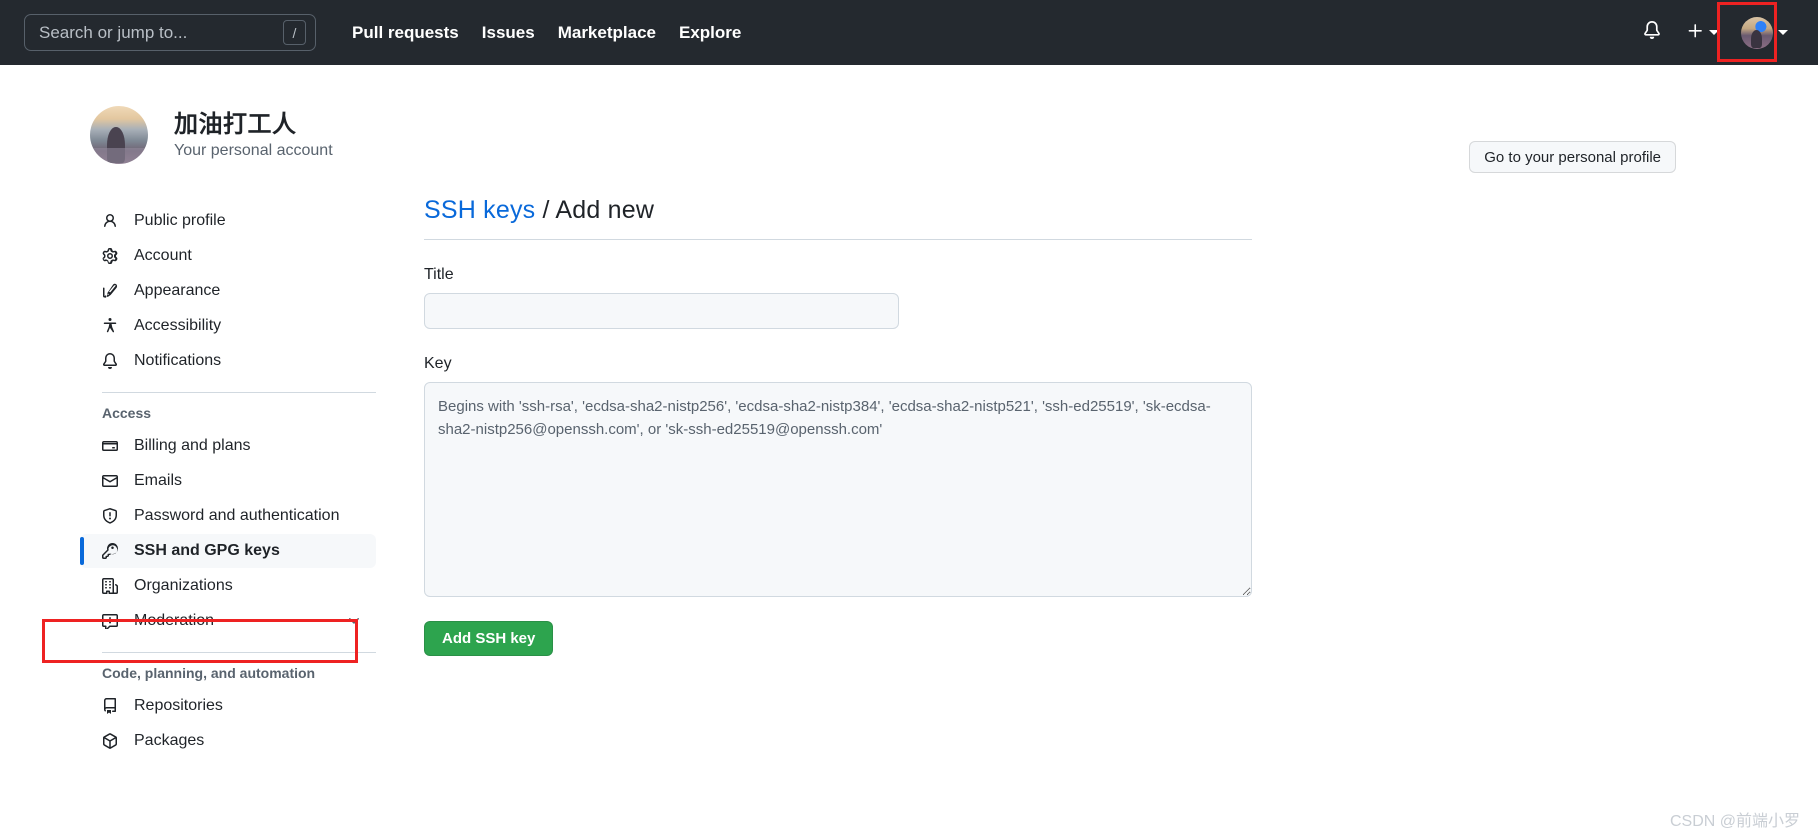 This screenshot has height=839, width=1818. I want to click on sidebar-item-account: Account, so click(228, 256).